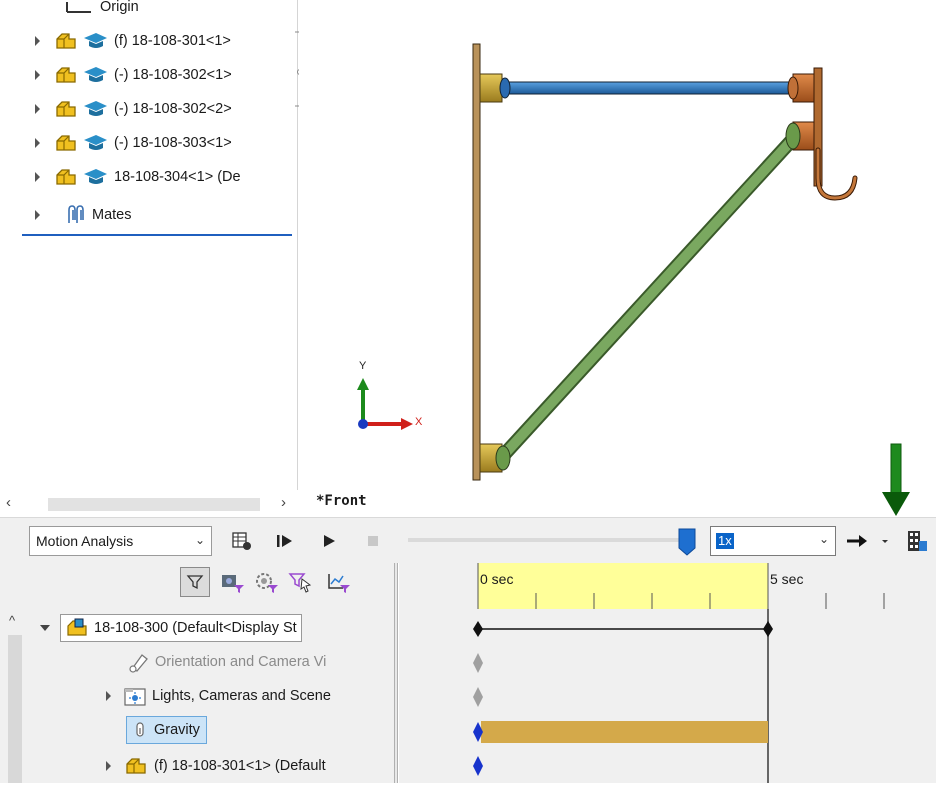 The width and height of the screenshot is (936, 786). I want to click on caret-down-icon, so click(885, 541).